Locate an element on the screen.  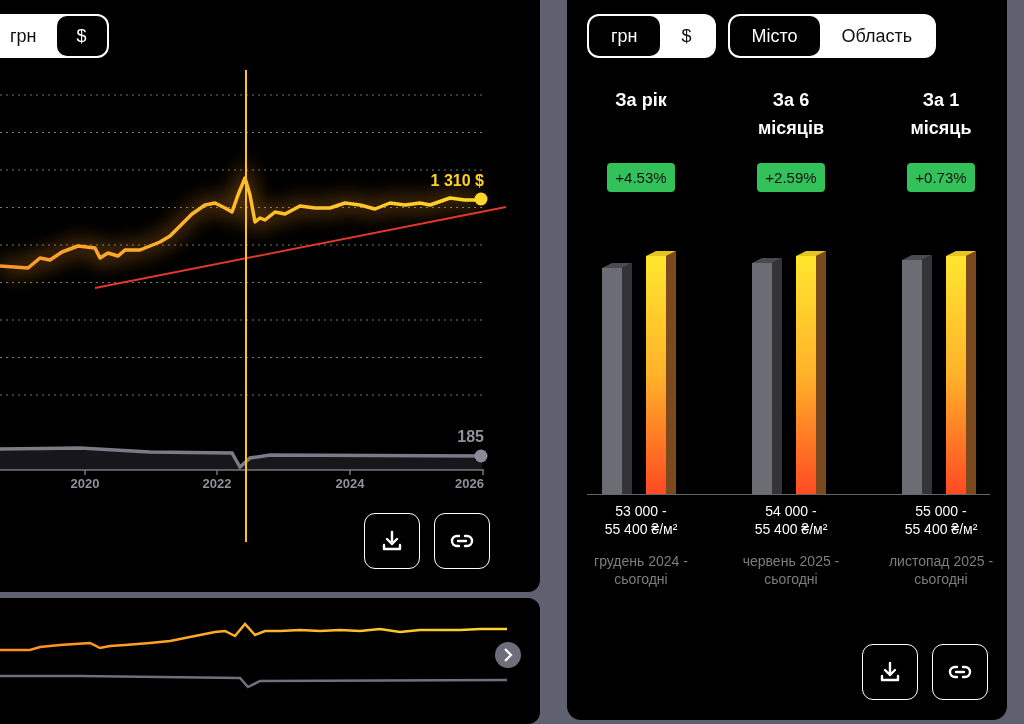
price-value-label: 1 310 $ is located at coordinates (457, 180).